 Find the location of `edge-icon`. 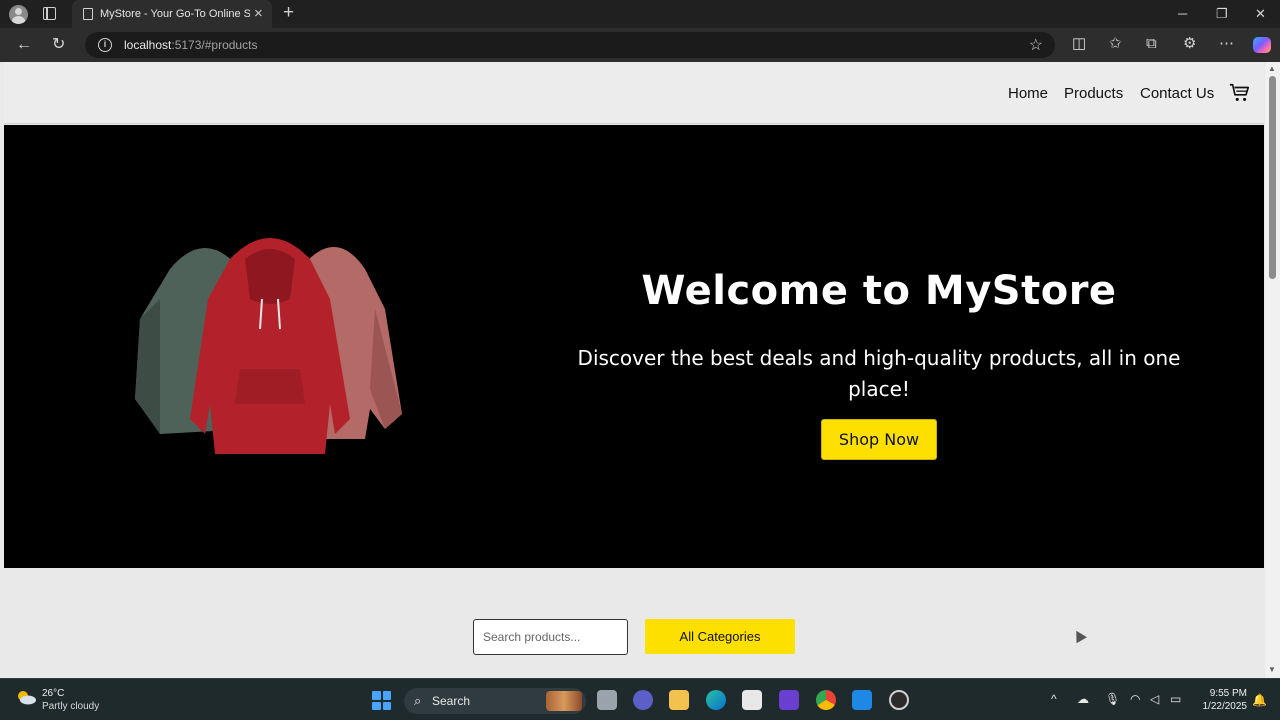

edge-icon is located at coordinates (716, 700).